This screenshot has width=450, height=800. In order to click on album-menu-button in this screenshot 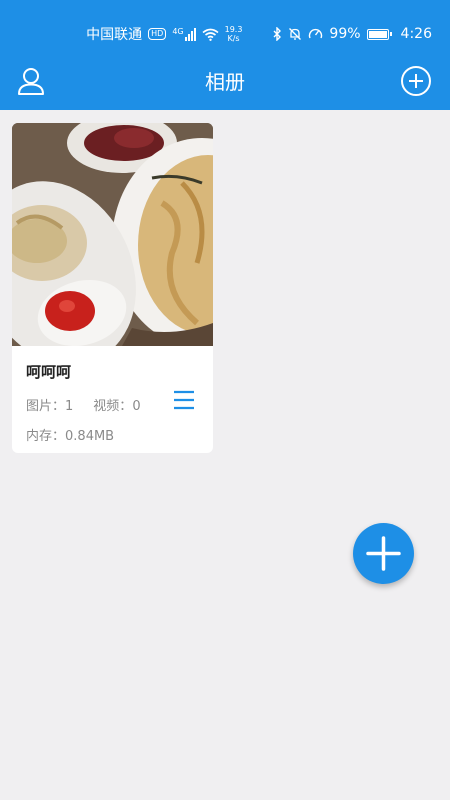, I will do `click(184, 400)`.